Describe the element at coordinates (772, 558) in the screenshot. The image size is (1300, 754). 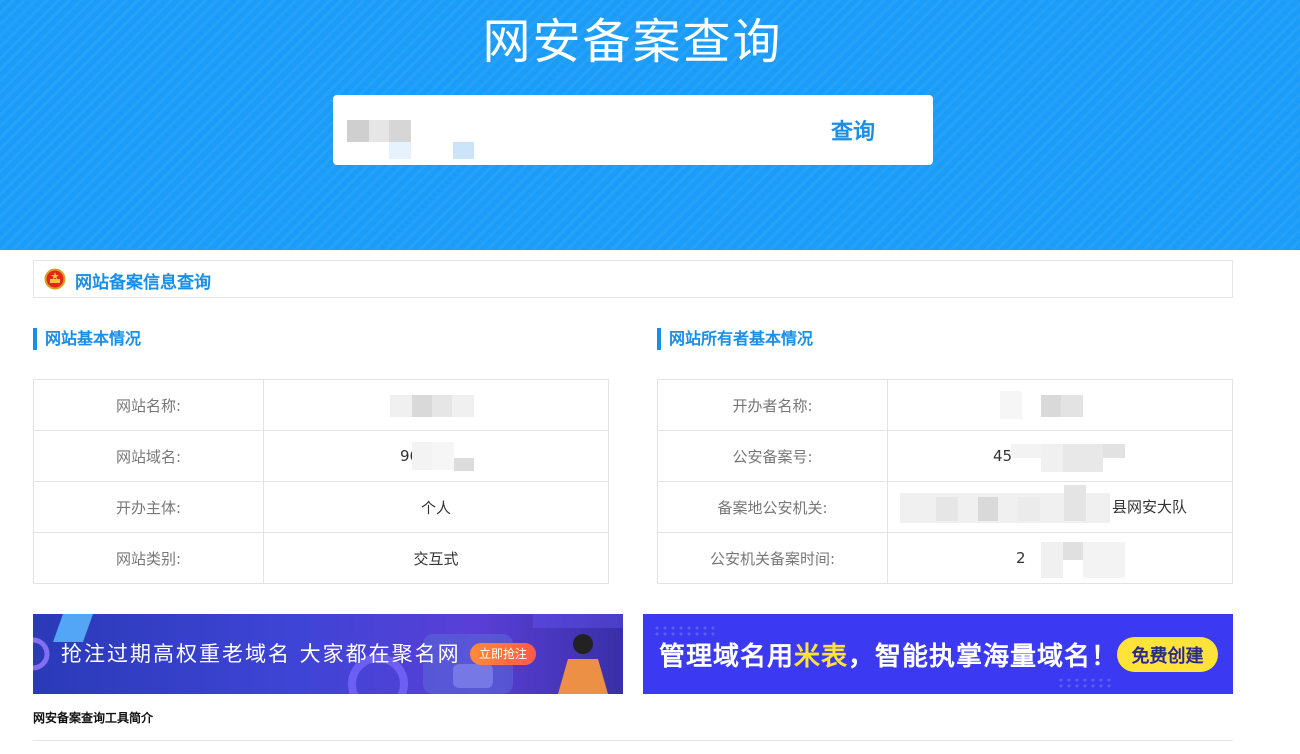
I see `filing-time-label: 公安机关备案时间:` at that location.